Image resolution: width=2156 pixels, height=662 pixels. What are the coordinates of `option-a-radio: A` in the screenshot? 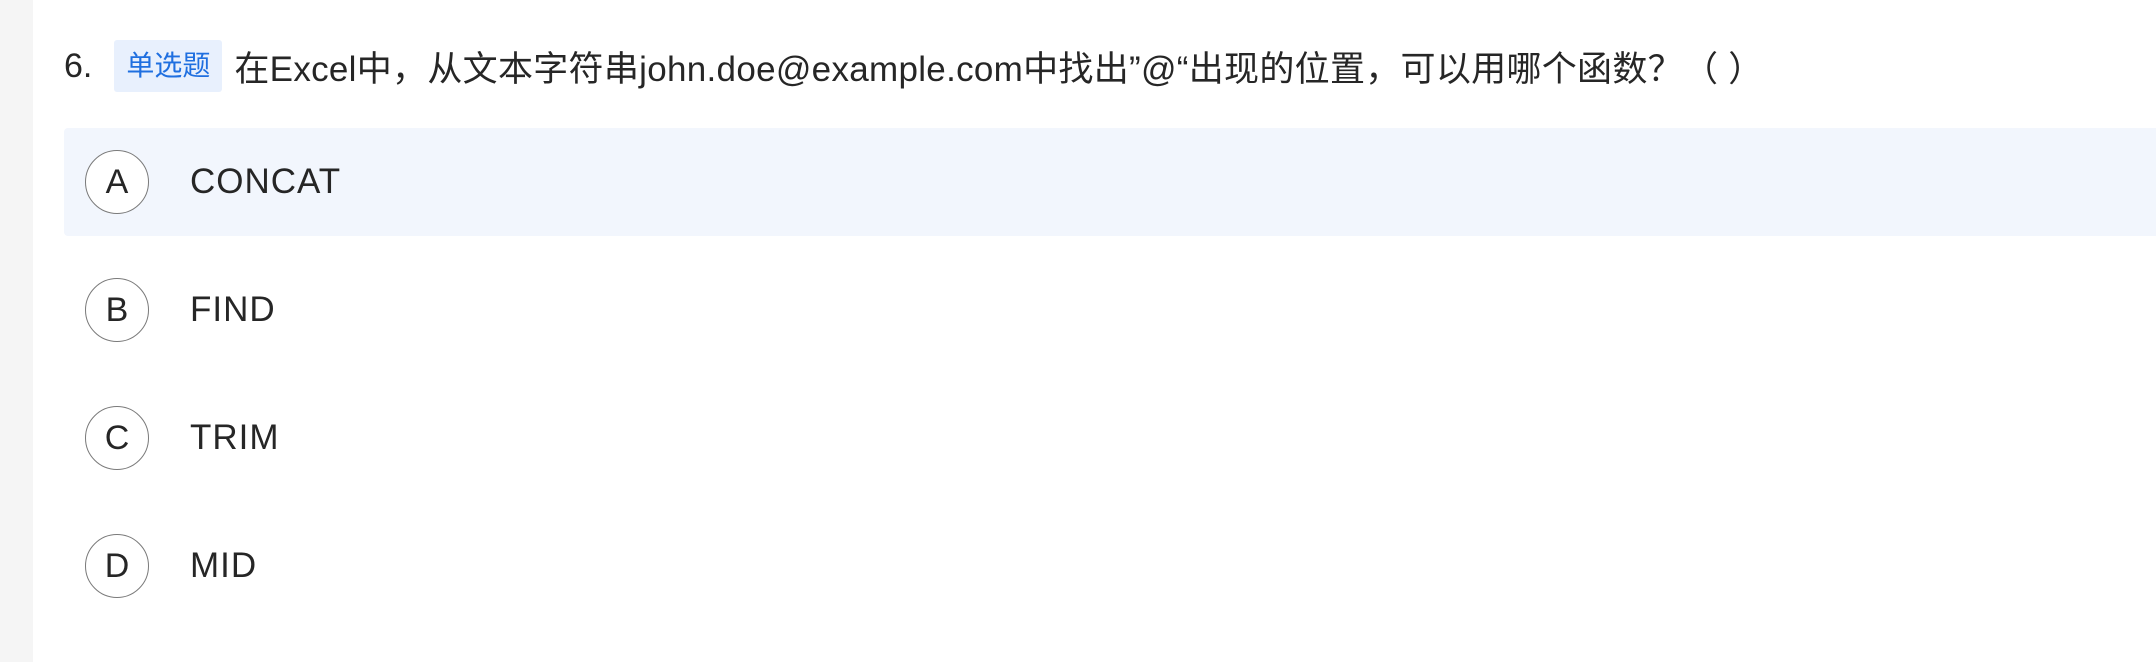 It's located at (117, 182).